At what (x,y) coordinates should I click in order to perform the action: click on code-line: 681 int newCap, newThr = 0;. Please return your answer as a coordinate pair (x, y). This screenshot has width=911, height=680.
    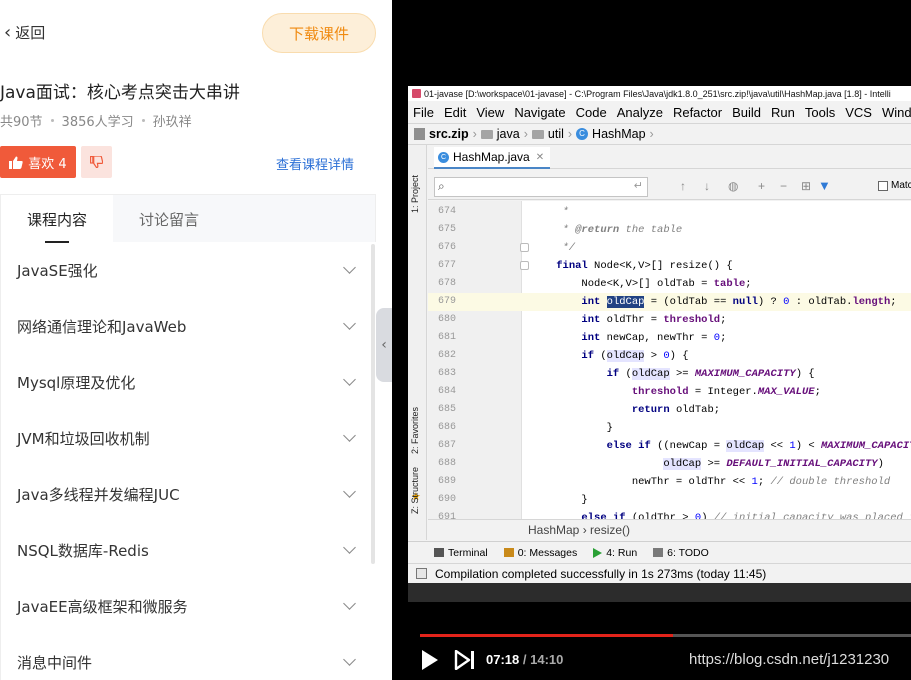
    Looking at the image, I should click on (669, 338).